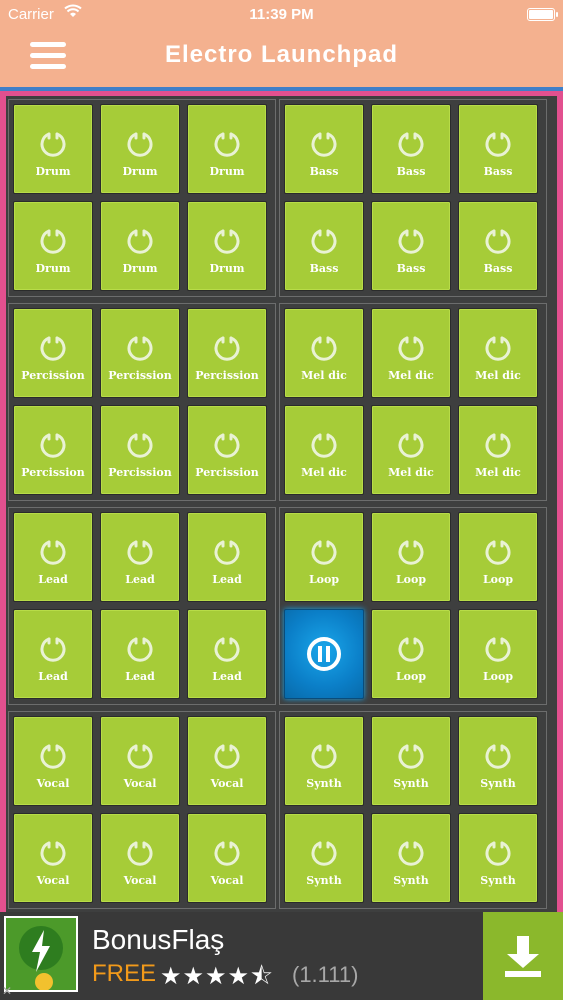  What do you see at coordinates (281, 956) in the screenshot?
I see `ad-banner: ✕ BonusFlaş FREE ★★★★⯪ (1.111)` at bounding box center [281, 956].